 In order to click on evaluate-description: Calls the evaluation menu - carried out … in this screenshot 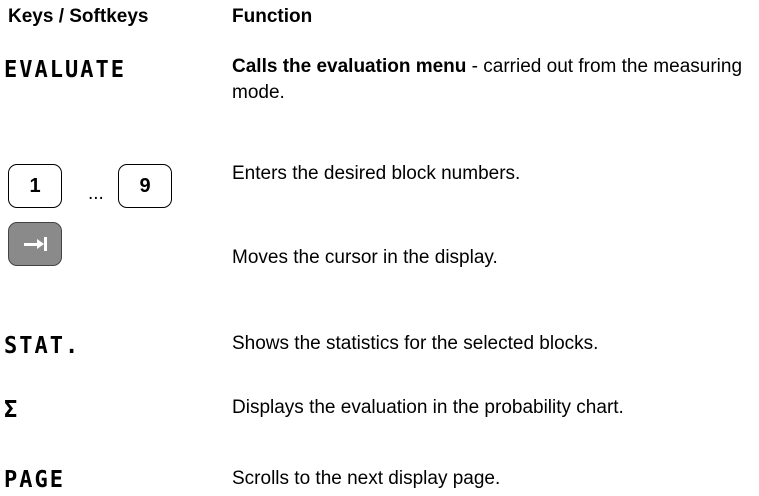, I will do `click(492, 80)`.